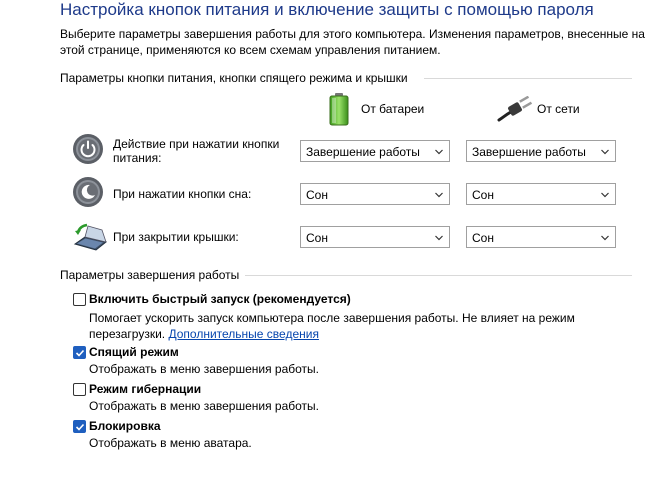  What do you see at coordinates (243, 334) in the screenshot?
I see `more-info-link: Дополнительные сведения` at bounding box center [243, 334].